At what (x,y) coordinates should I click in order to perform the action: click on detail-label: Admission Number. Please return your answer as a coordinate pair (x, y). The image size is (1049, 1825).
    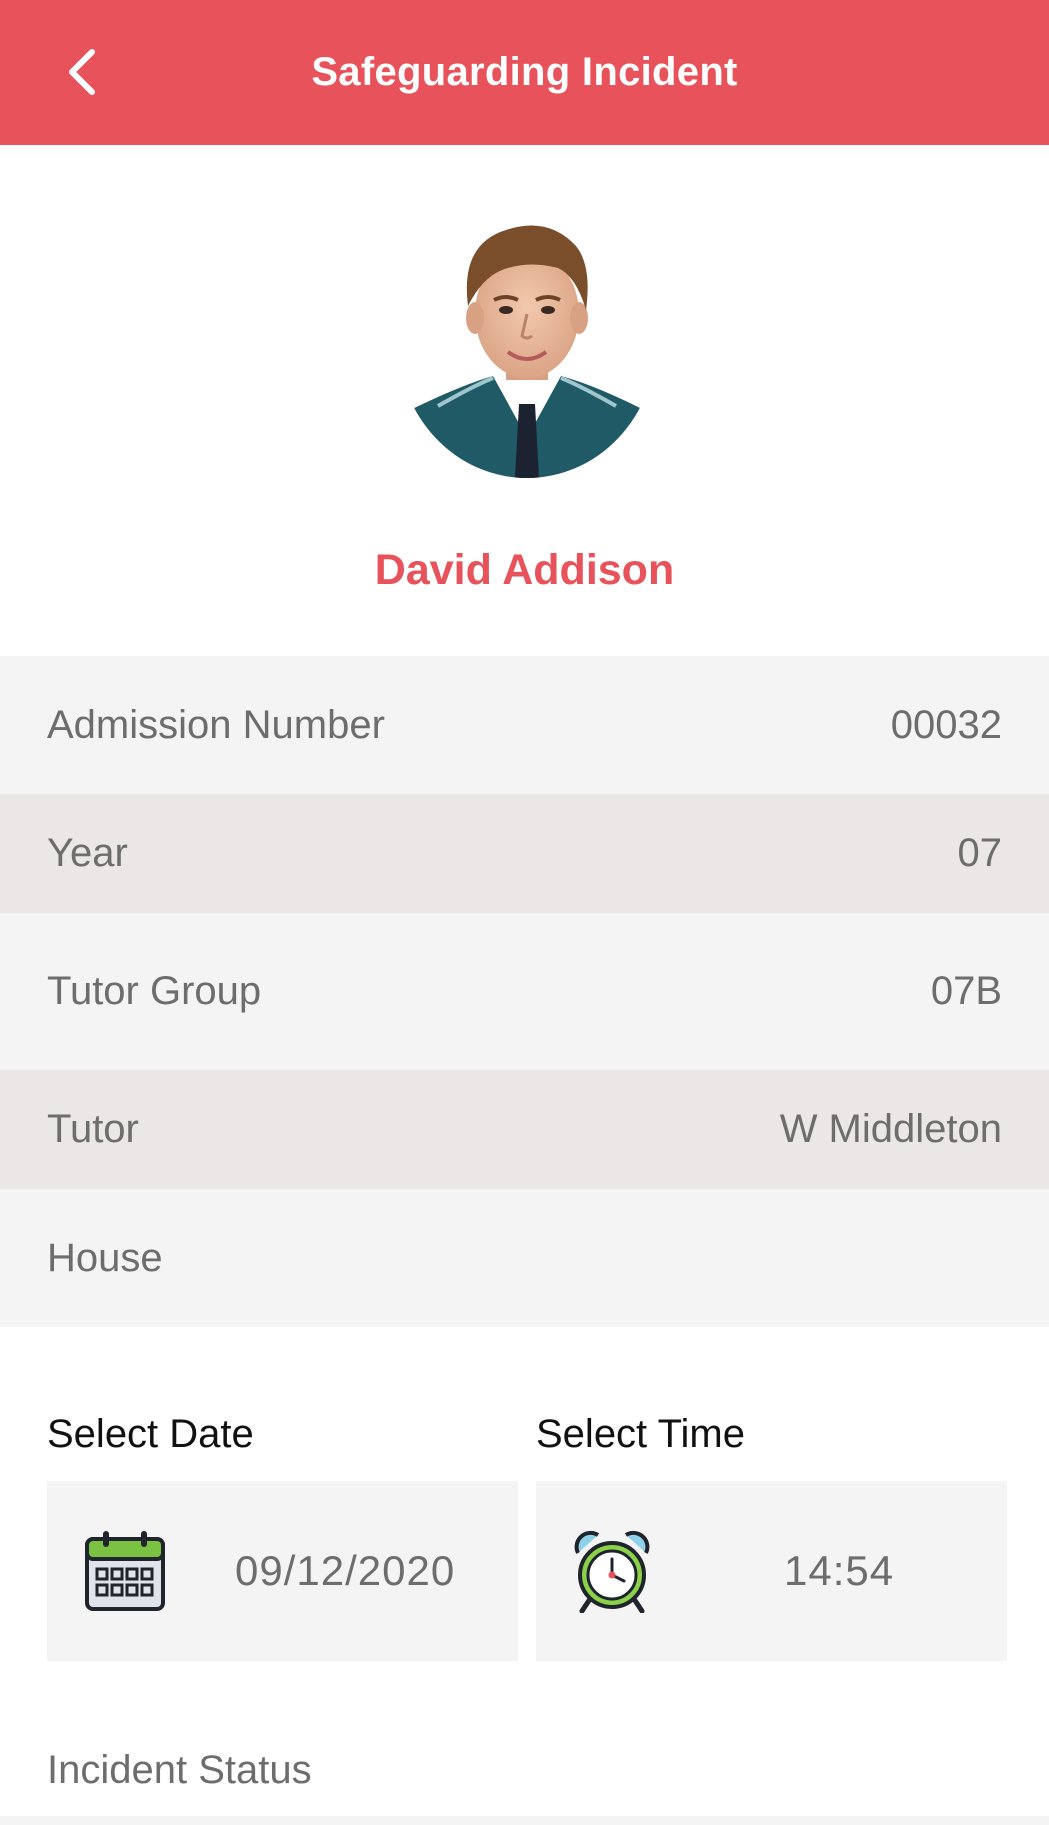
    Looking at the image, I should click on (216, 724).